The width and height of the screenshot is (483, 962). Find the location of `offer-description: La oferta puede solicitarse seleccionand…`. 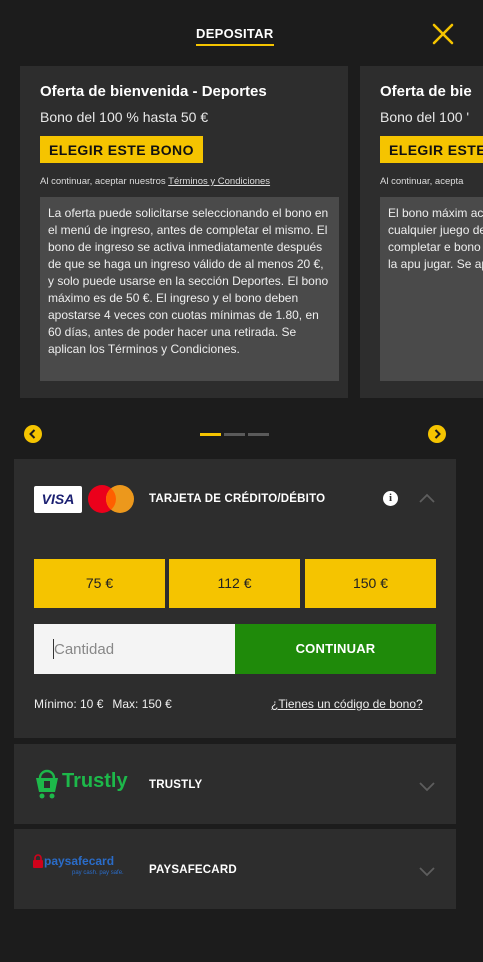

offer-description: La oferta puede solicitarse seleccionand… is located at coordinates (189, 289).